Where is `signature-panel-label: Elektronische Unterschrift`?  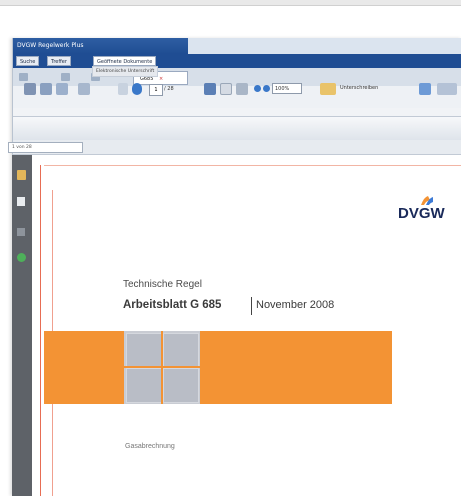
signature-panel-label: Elektronische Unterschrift is located at coordinates (125, 71).